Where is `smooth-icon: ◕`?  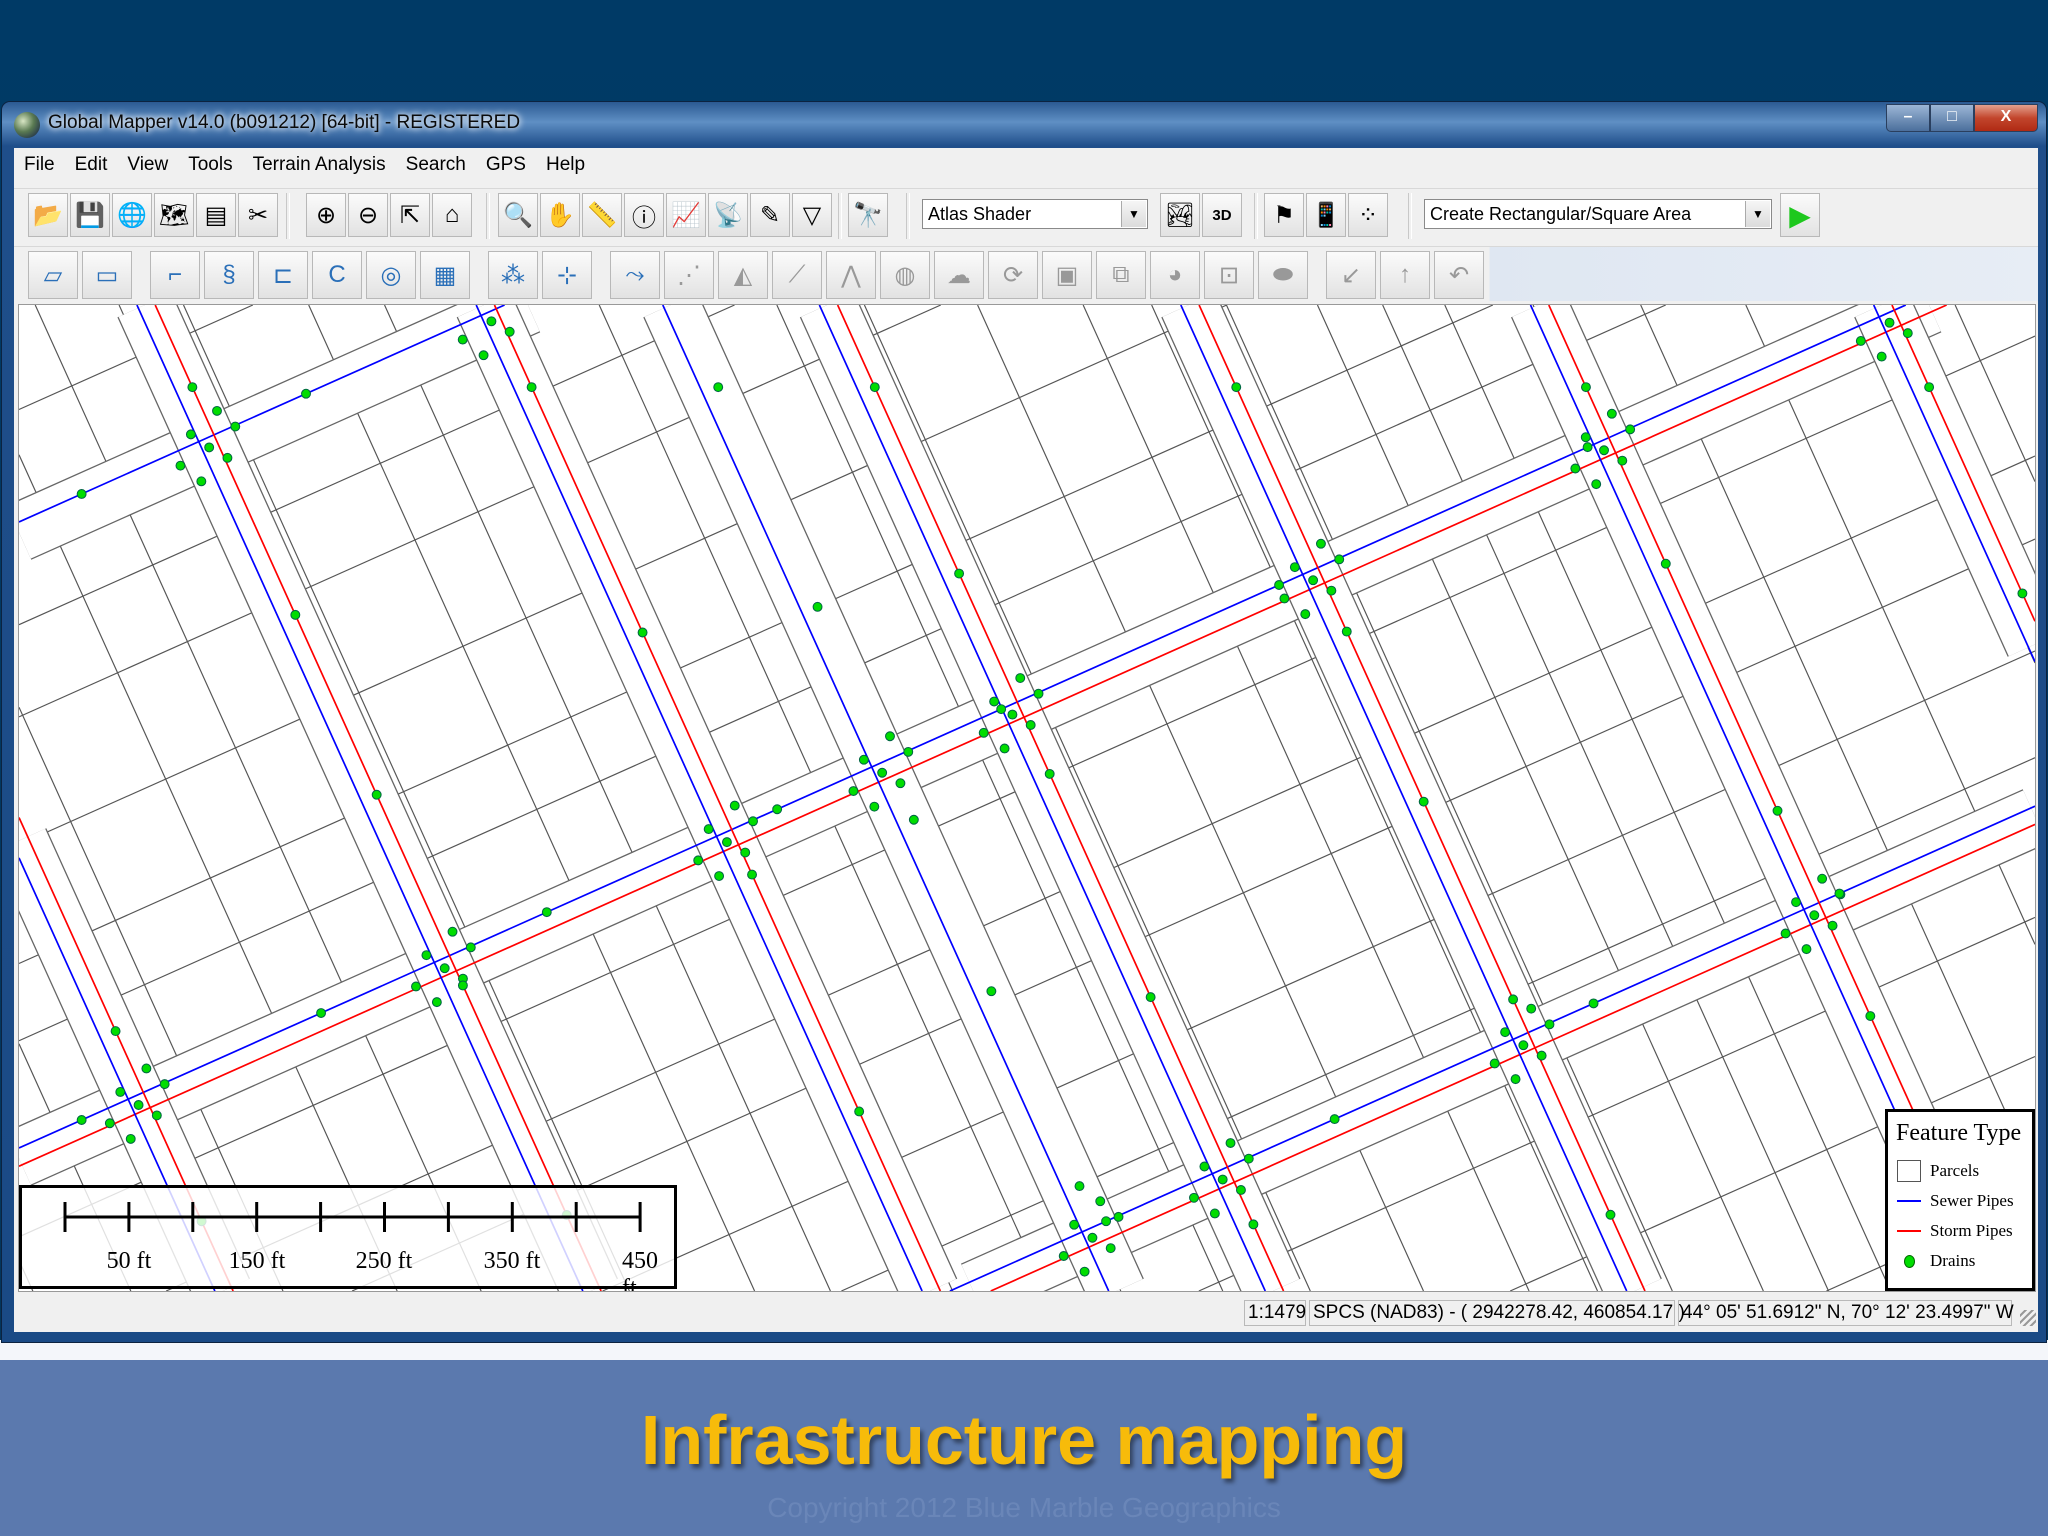
smooth-icon: ◕ is located at coordinates (1175, 274).